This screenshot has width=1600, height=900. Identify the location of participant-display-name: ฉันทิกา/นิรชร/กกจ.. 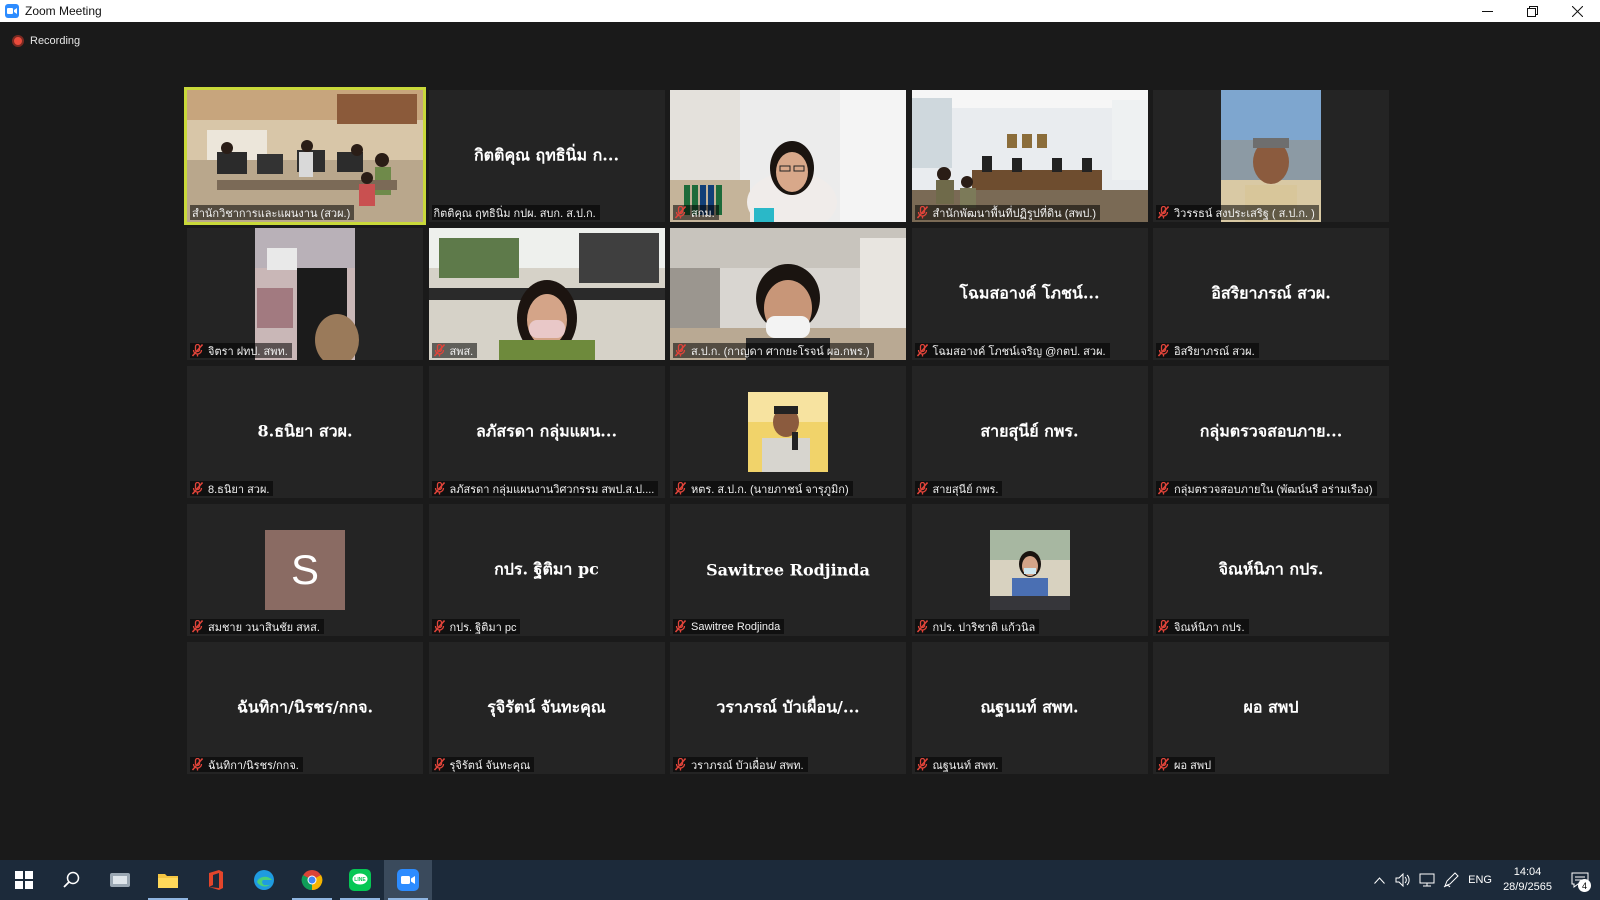
(305, 707).